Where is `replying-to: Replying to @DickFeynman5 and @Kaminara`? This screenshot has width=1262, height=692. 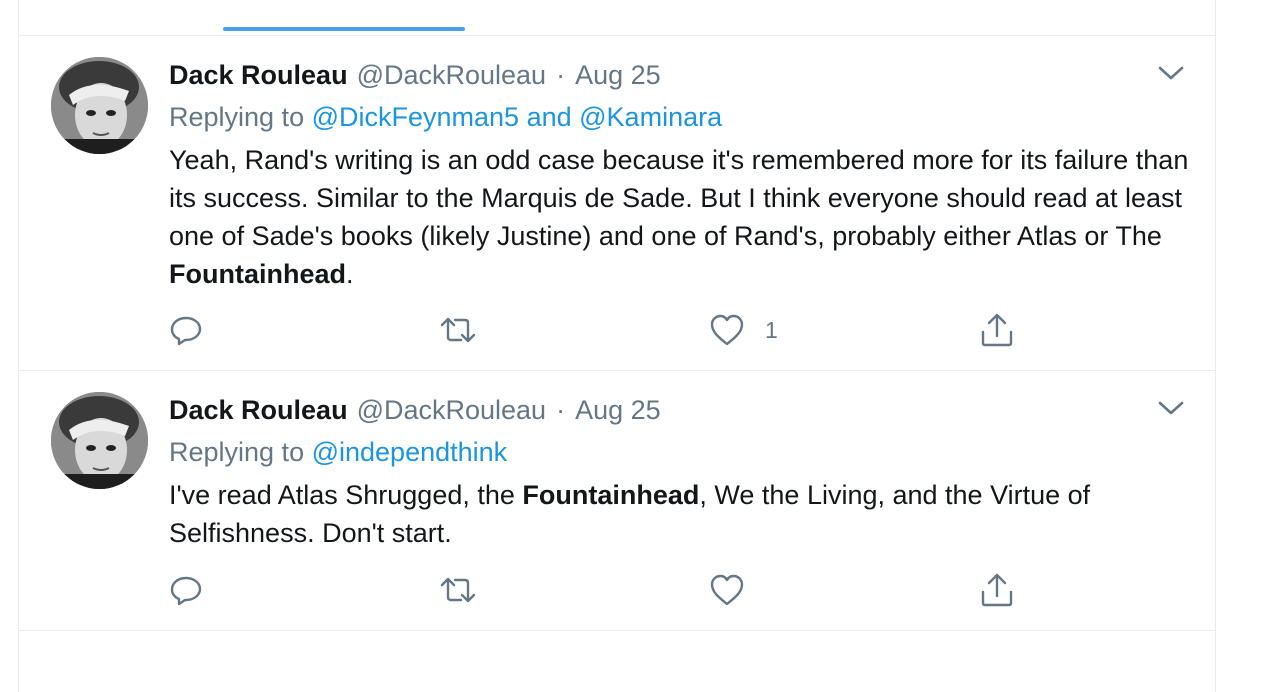
replying-to: Replying to @DickFeynman5 and @Kaminara is located at coordinates (445, 117).